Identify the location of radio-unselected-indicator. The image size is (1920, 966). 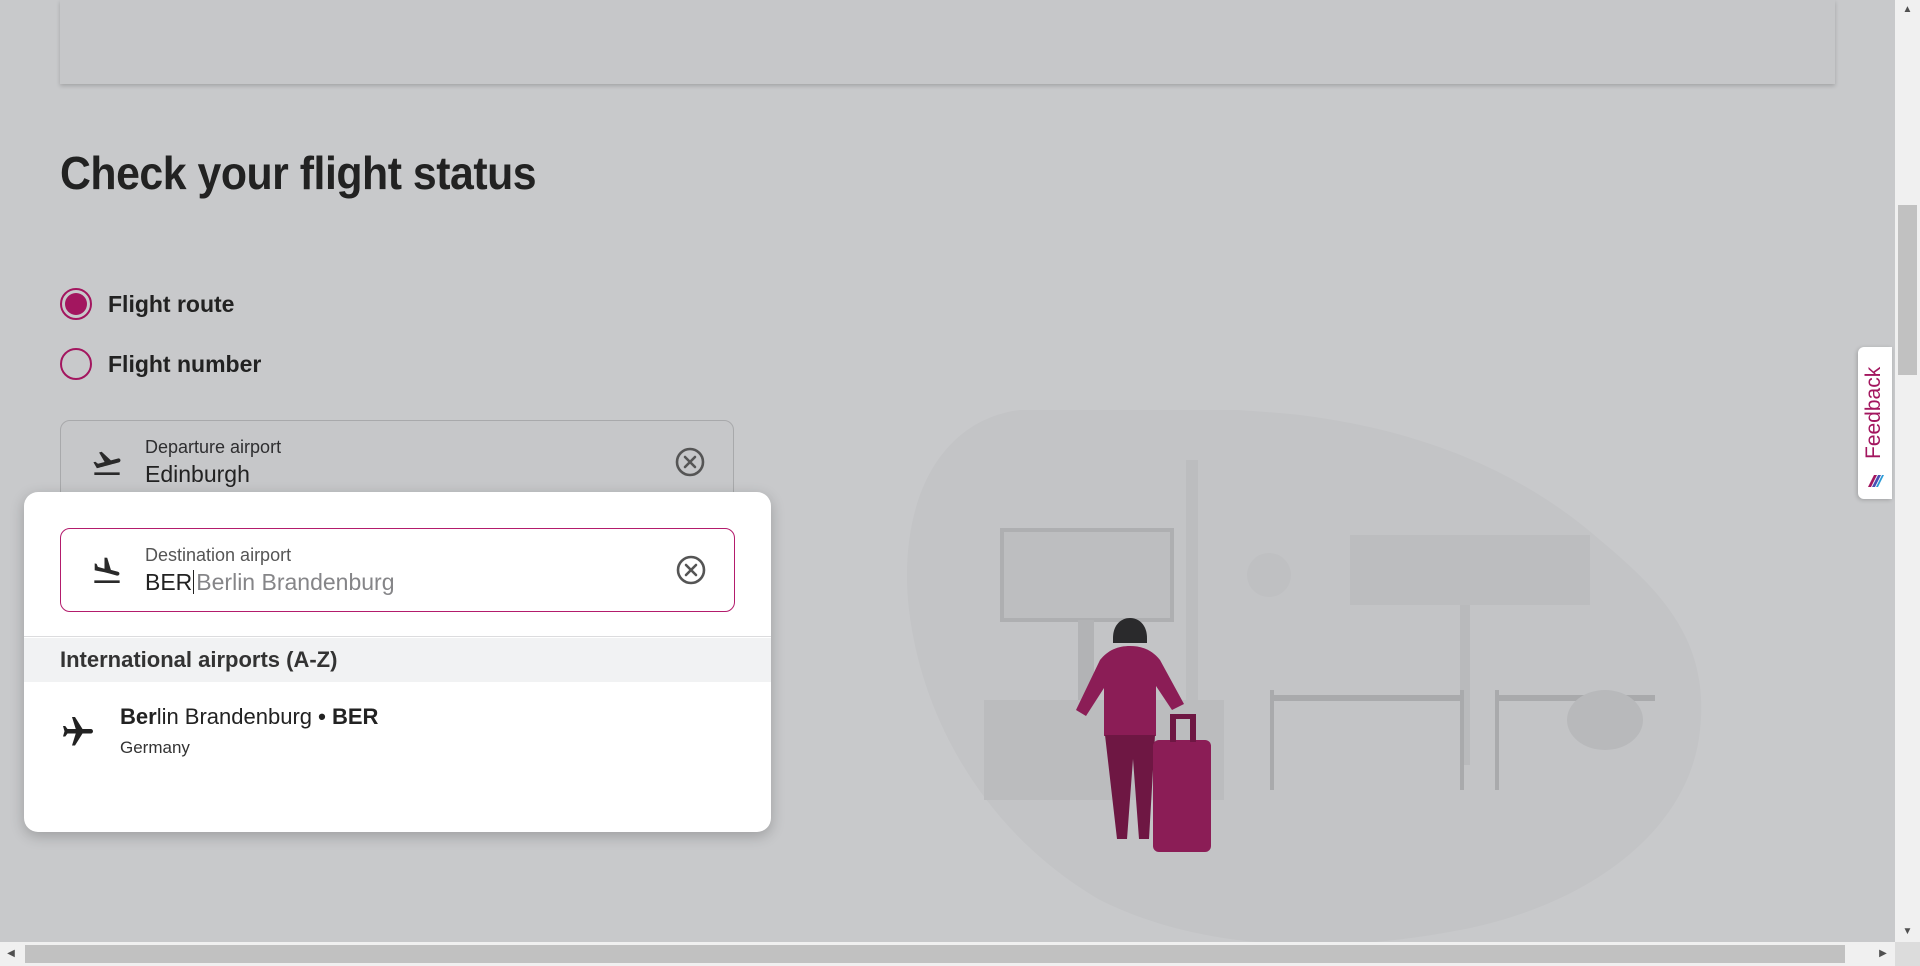
(76, 364).